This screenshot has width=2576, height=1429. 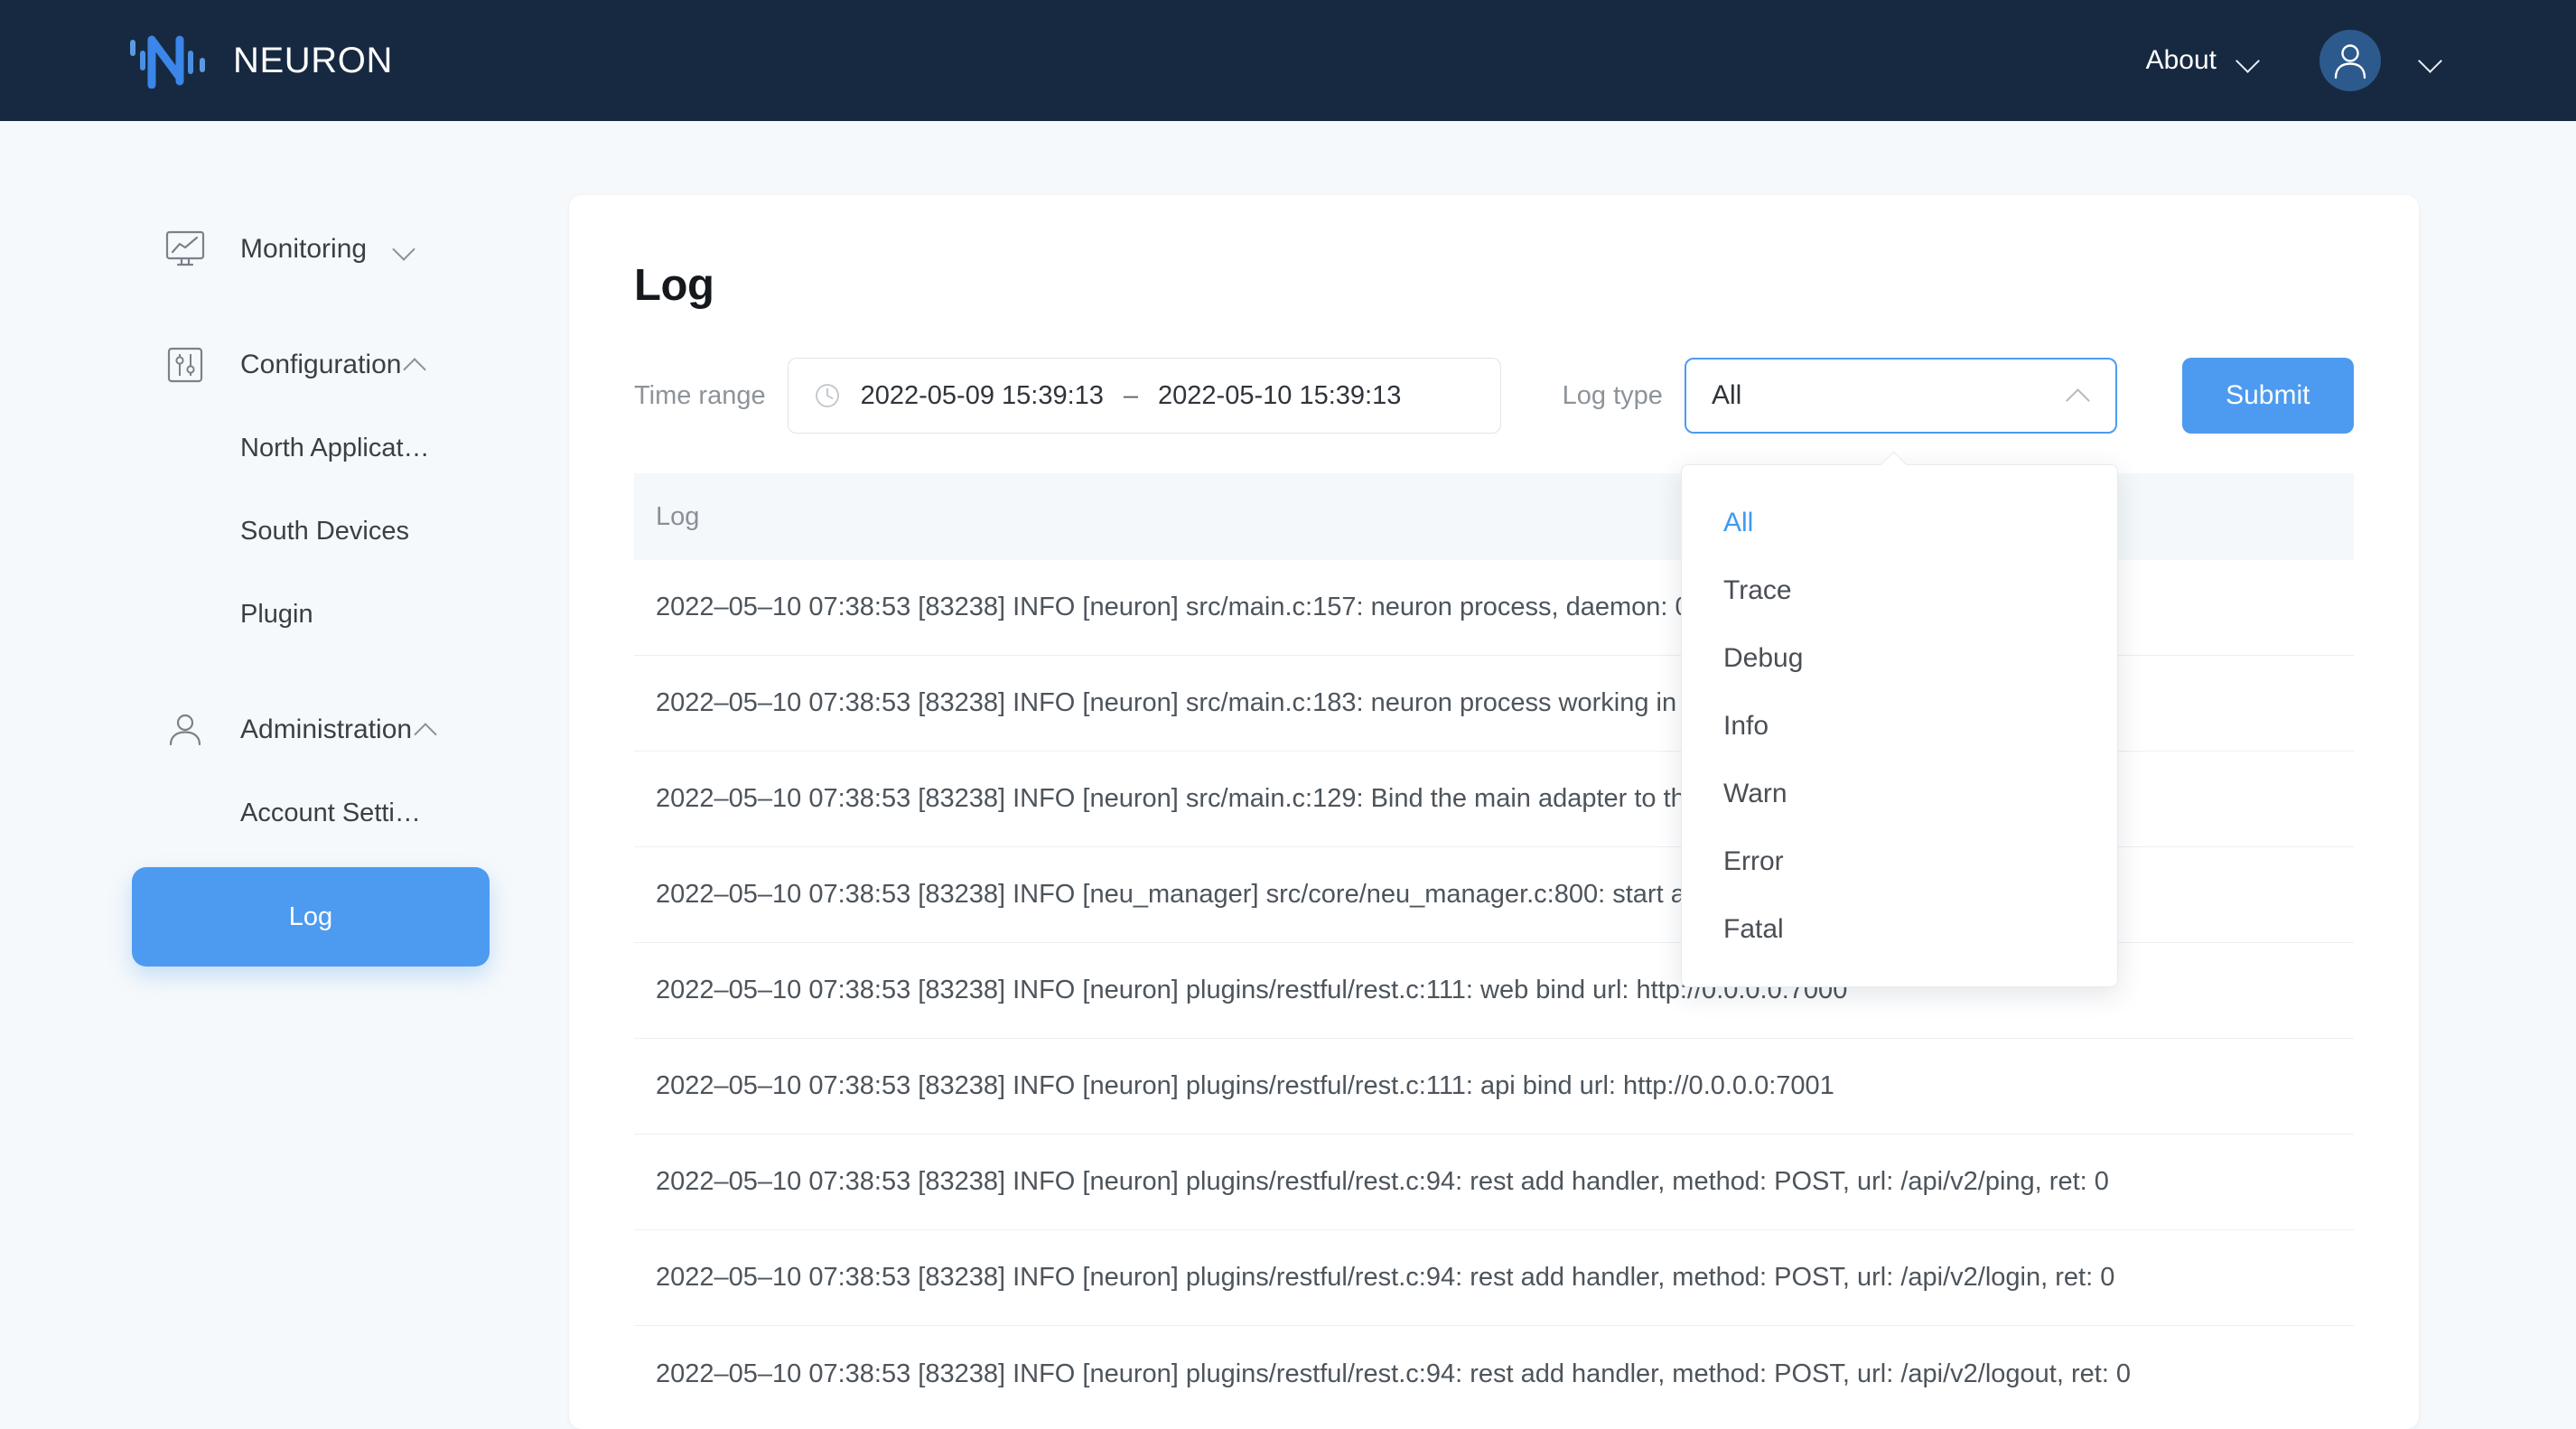 What do you see at coordinates (1900, 658) in the screenshot?
I see `log-type-option-debug: Debug` at bounding box center [1900, 658].